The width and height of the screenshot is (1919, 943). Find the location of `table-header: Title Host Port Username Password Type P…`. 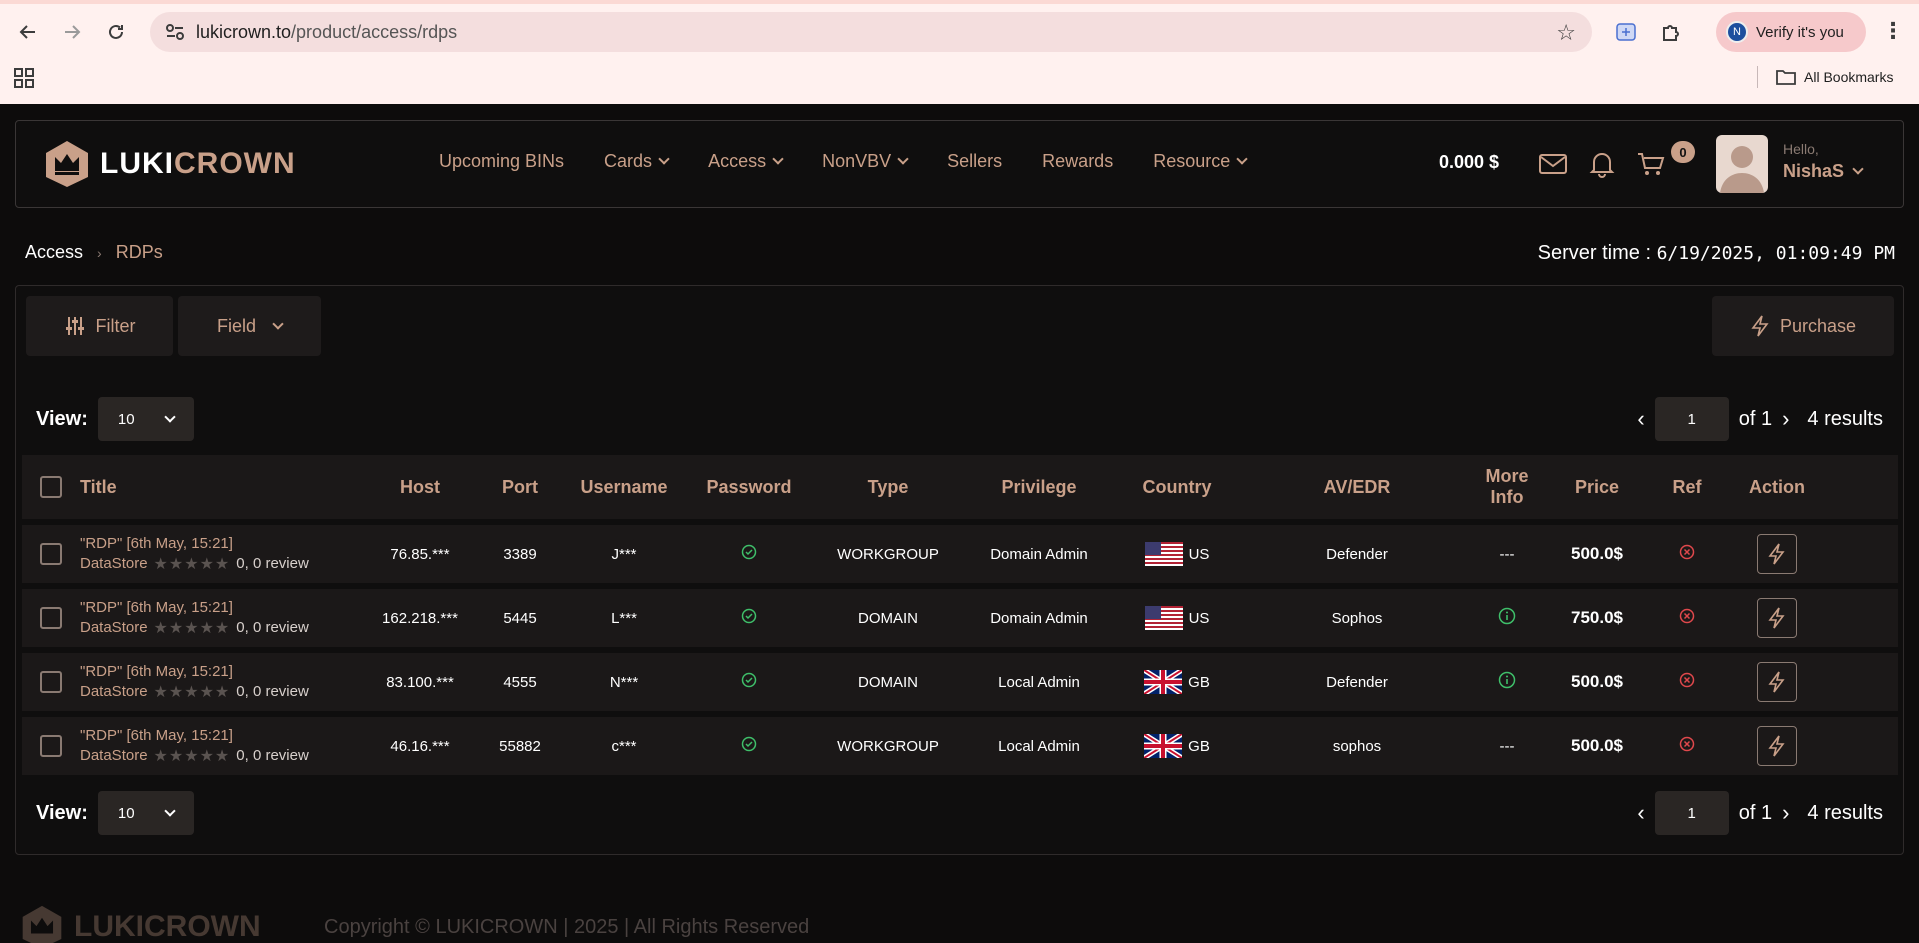

table-header: Title Host Port Username Password Type P… is located at coordinates (960, 487).